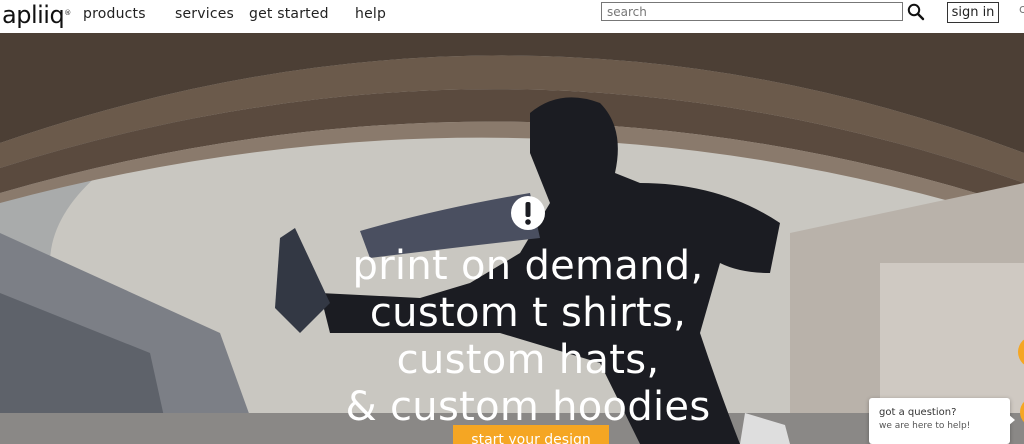 This screenshot has width=1024, height=444. I want to click on chat-bubble-tail, so click(1011, 420).